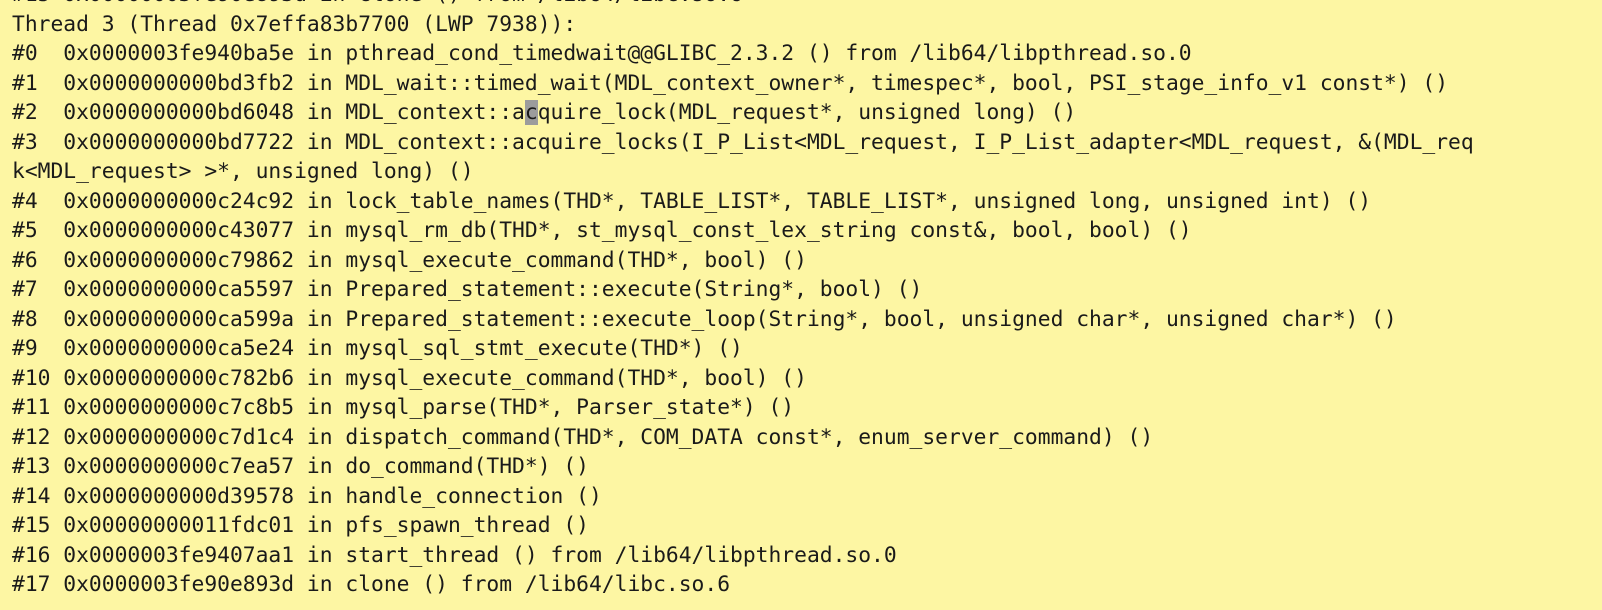  What do you see at coordinates (531, 112) in the screenshot?
I see `text-cursor: c` at bounding box center [531, 112].